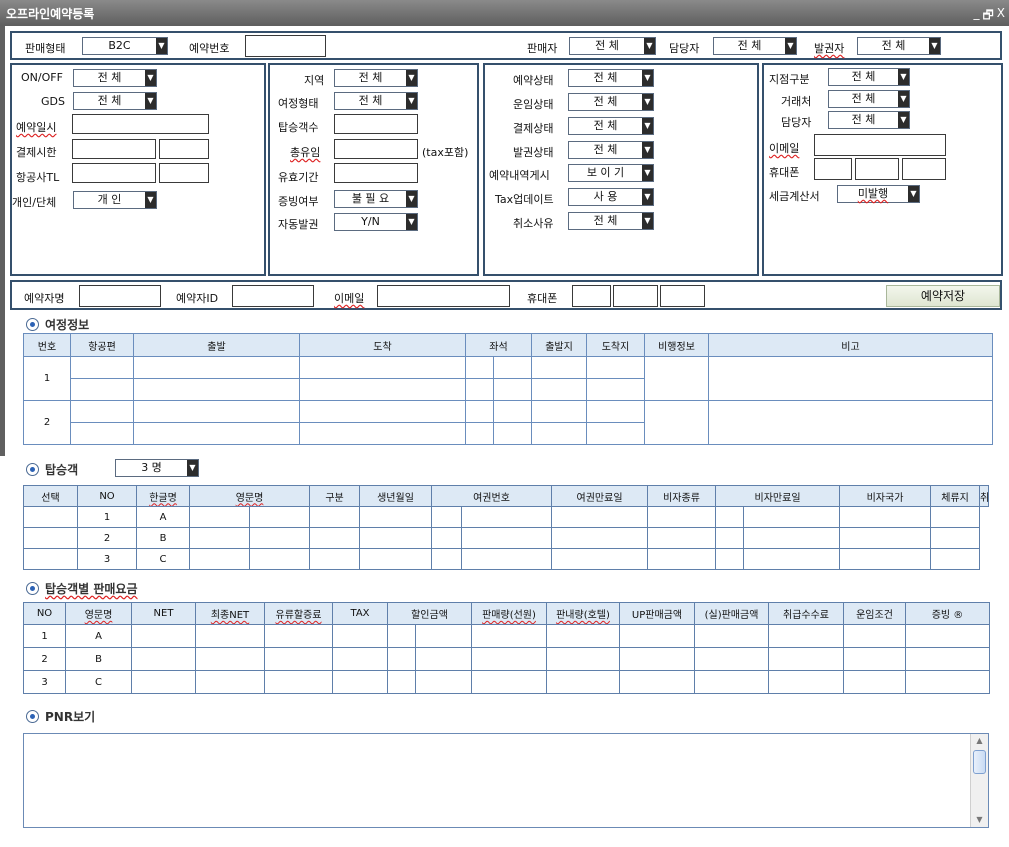 This screenshot has height=847, width=1009. I want to click on itinerary-header-no: 번호, so click(47, 345).